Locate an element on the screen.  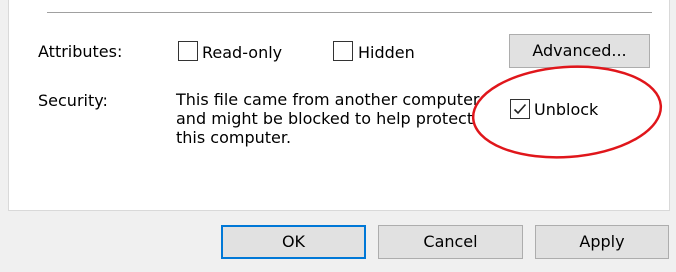
separator-line is located at coordinates (349, 12).